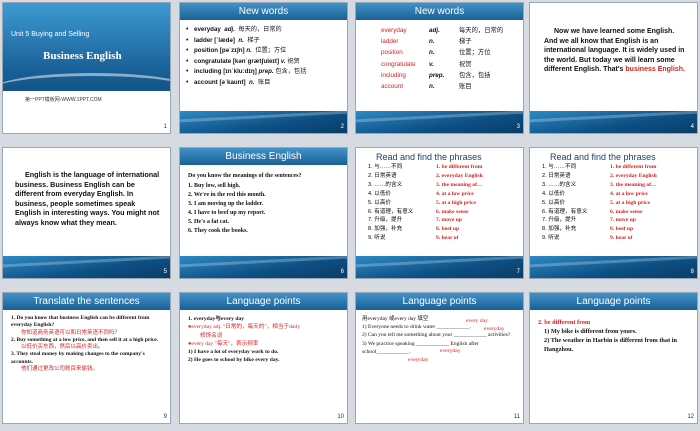  I want to click on list-item: 8. beef up, so click(448, 229).